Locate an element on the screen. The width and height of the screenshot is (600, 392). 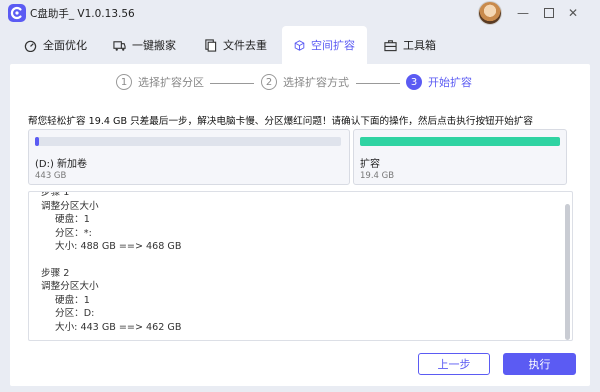
expand-bar-fill is located at coordinates (460, 141).